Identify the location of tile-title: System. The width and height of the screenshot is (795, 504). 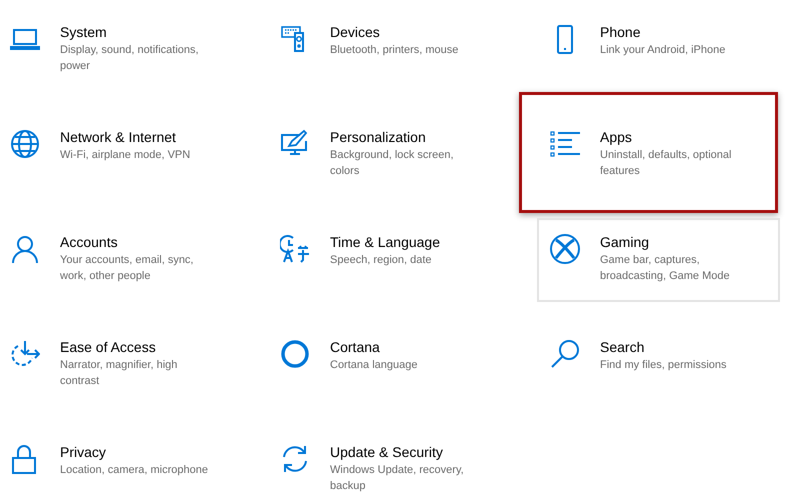
(84, 32).